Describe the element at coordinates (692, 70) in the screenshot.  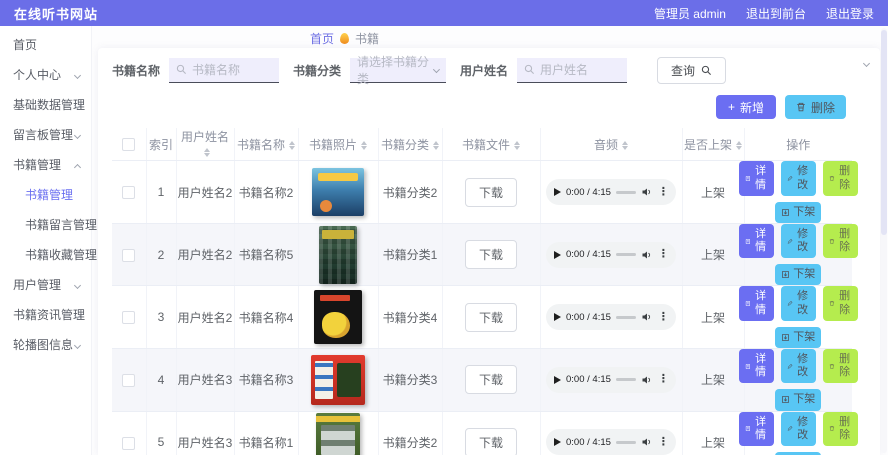
I see `search-button: 查询` at that location.